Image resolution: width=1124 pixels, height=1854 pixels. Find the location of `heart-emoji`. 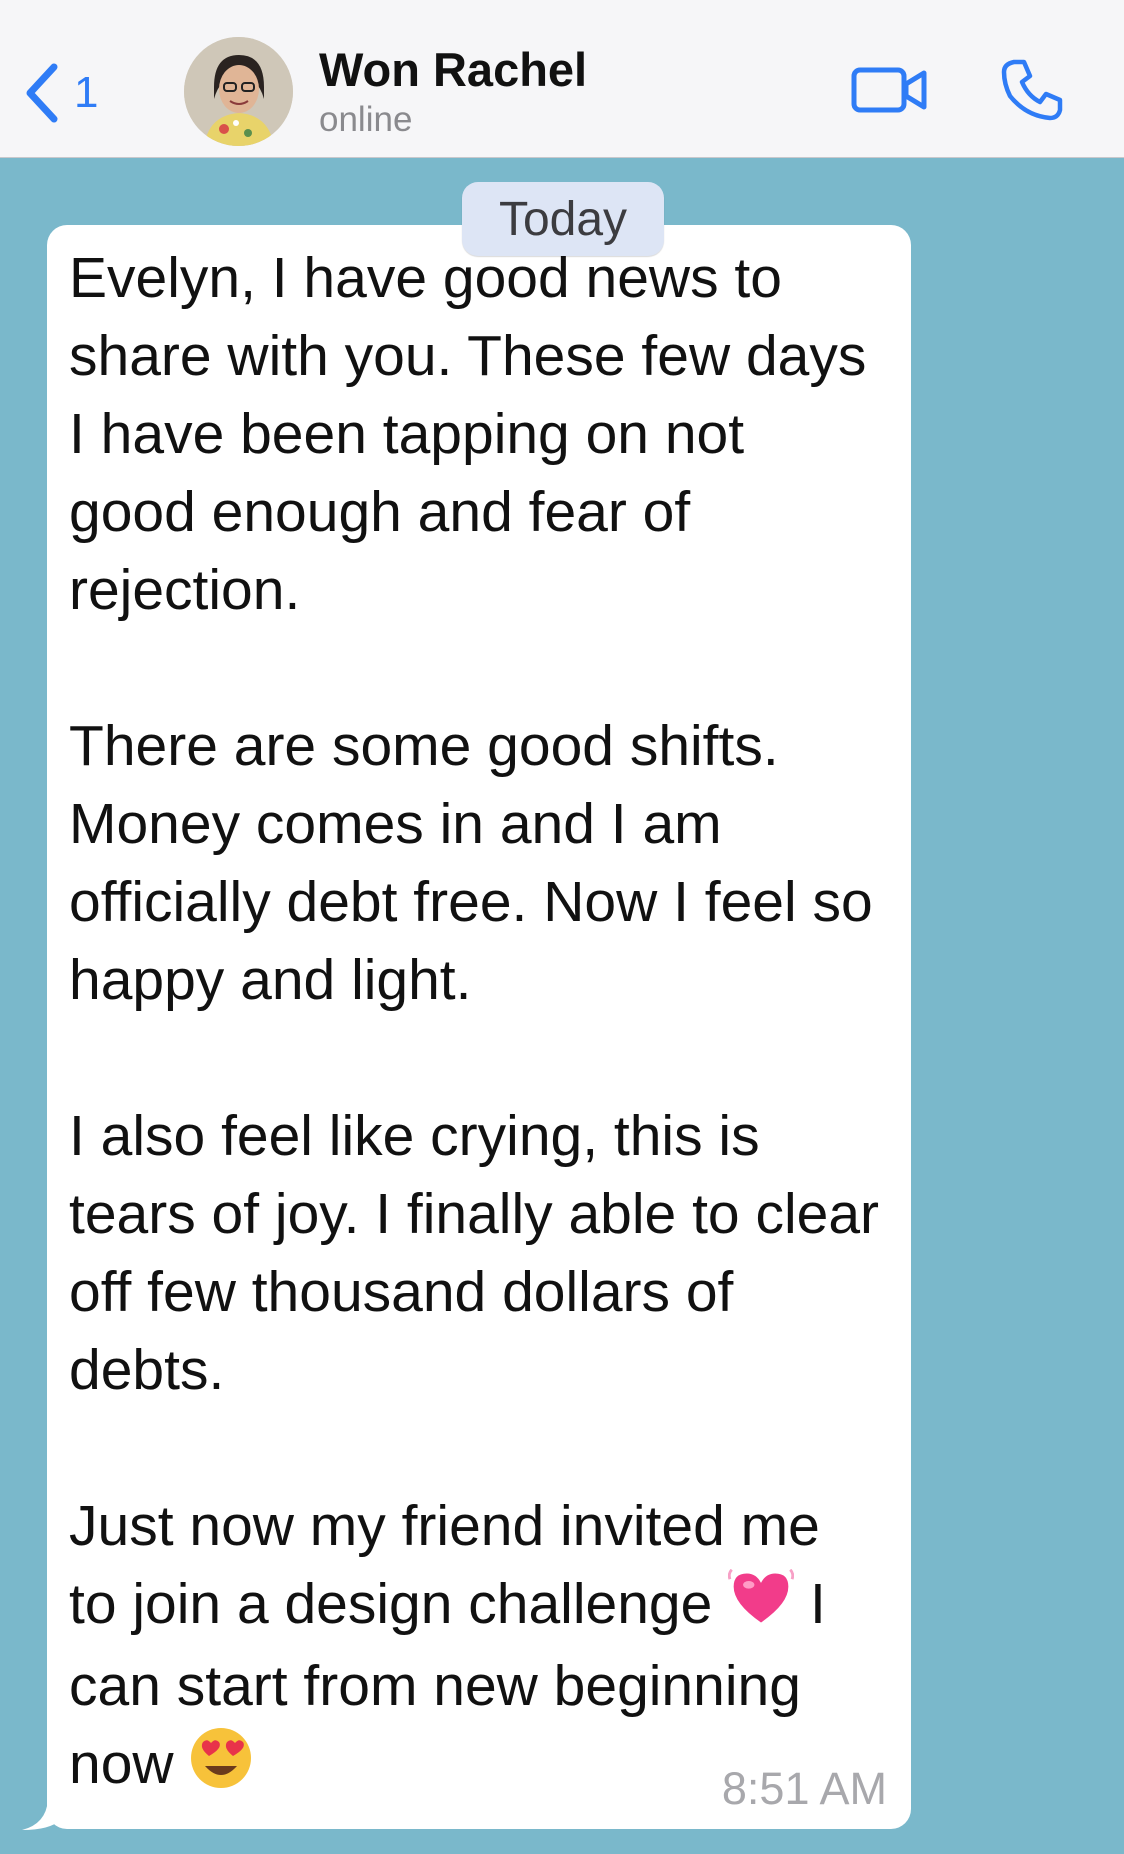

heart-emoji is located at coordinates (761, 1607).